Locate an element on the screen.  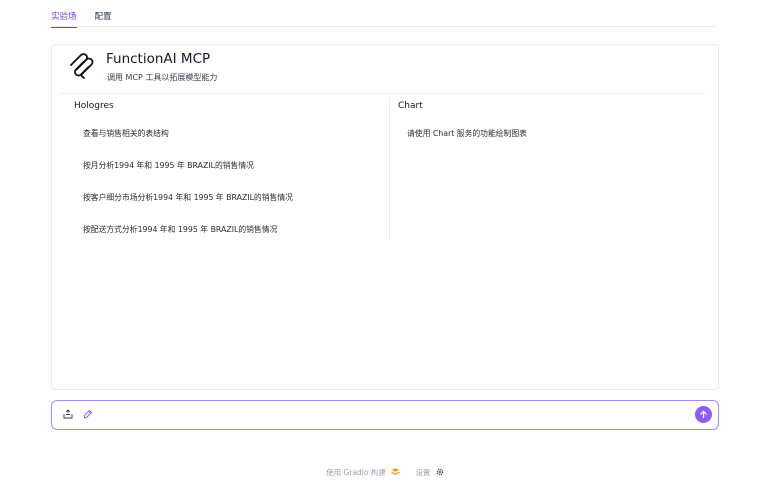
gear-icon is located at coordinates (440, 473).